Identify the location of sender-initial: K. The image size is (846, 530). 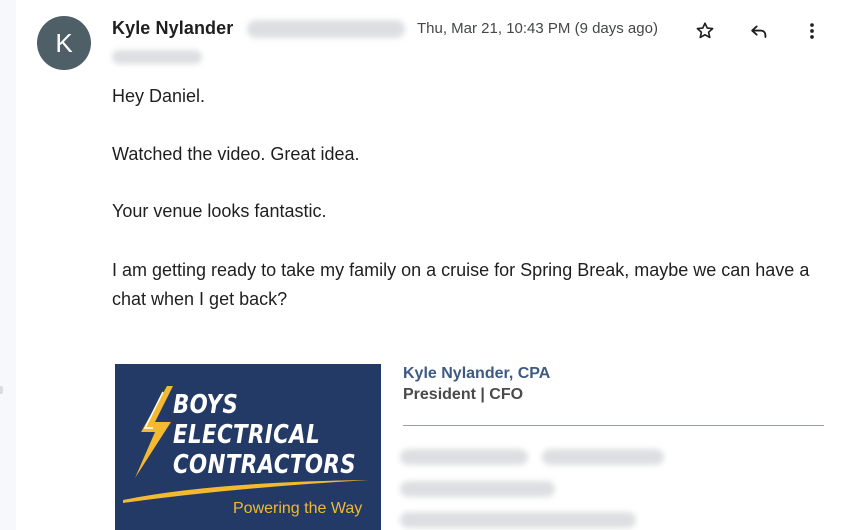
(64, 42).